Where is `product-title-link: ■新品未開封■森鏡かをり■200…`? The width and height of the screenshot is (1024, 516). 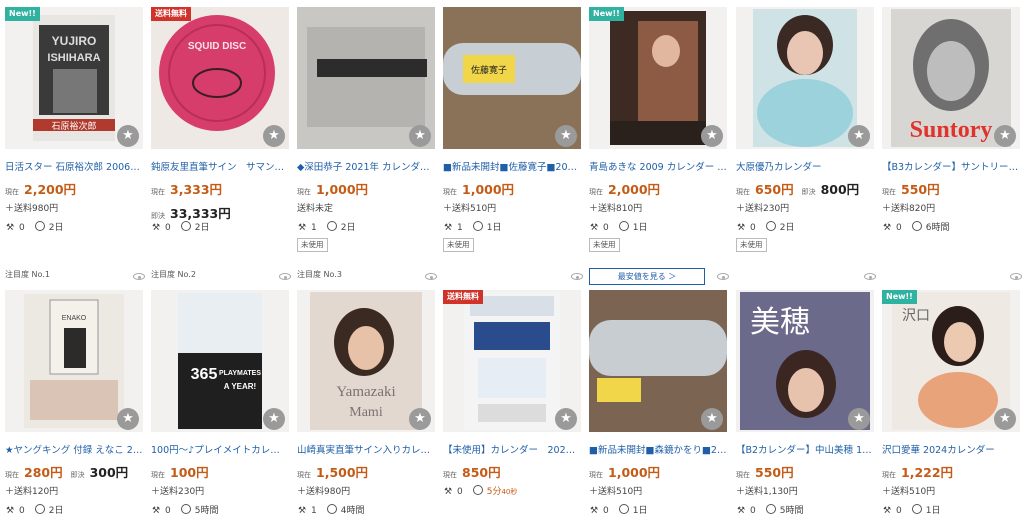
product-title-link: ■新品未開封■森鏡かをり■200… is located at coordinates (658, 449).